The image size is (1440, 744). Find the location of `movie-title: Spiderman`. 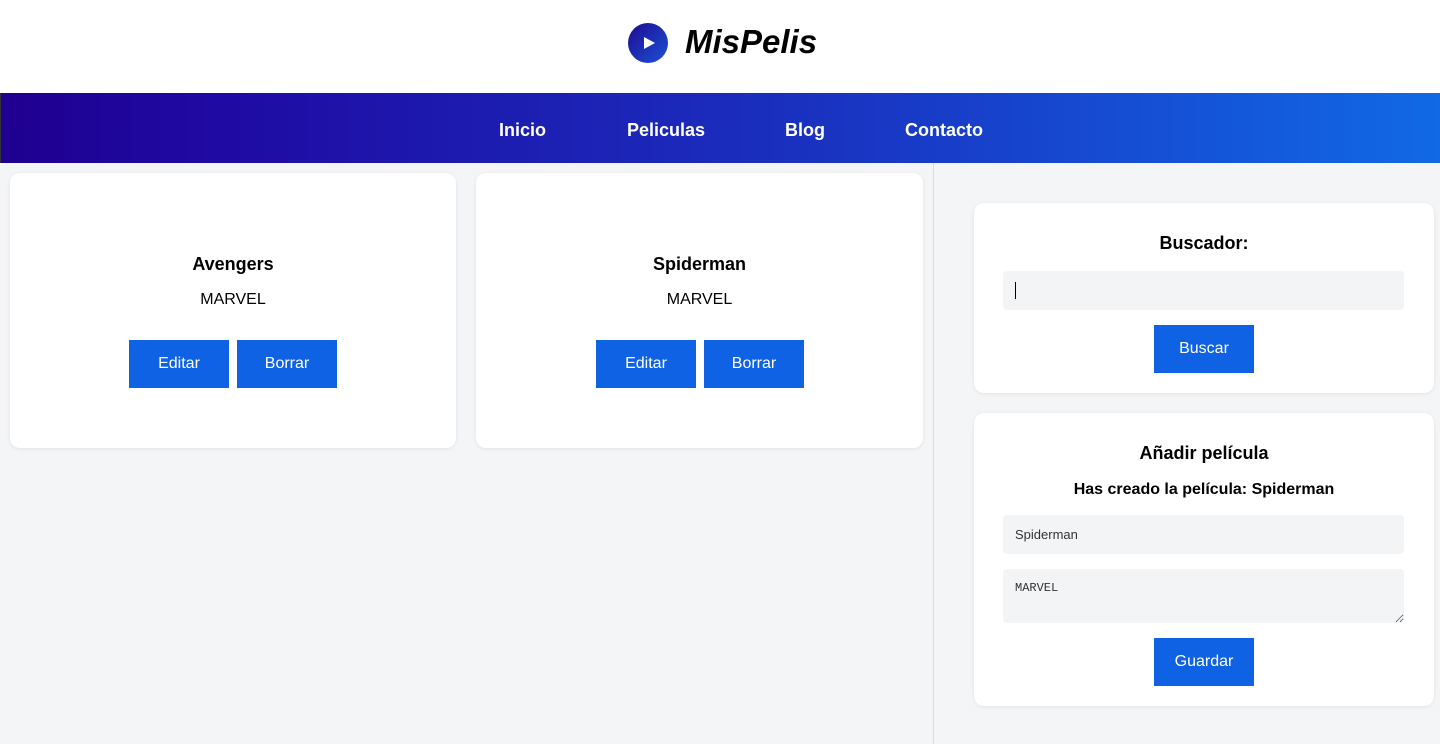

movie-title: Spiderman is located at coordinates (699, 264).